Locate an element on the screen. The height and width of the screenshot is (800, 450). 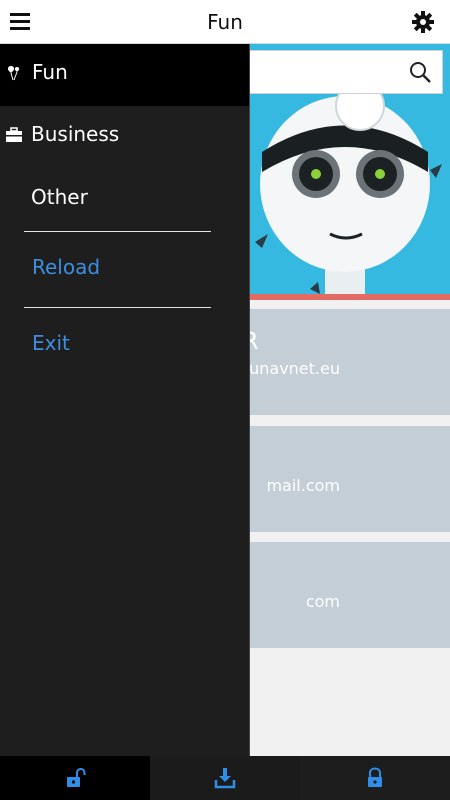
lock-icon is located at coordinates (375, 777).